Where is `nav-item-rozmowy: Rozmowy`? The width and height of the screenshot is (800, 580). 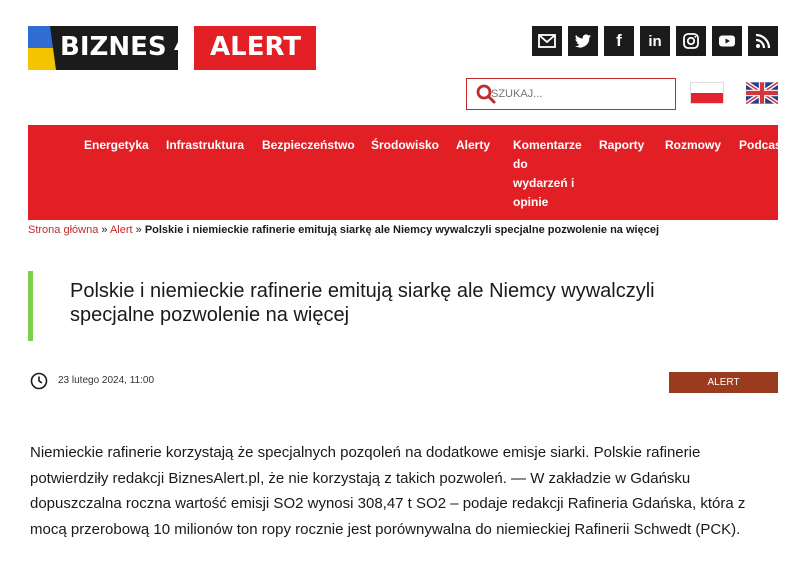
nav-item-rozmowy: Rozmowy is located at coordinates (693, 145).